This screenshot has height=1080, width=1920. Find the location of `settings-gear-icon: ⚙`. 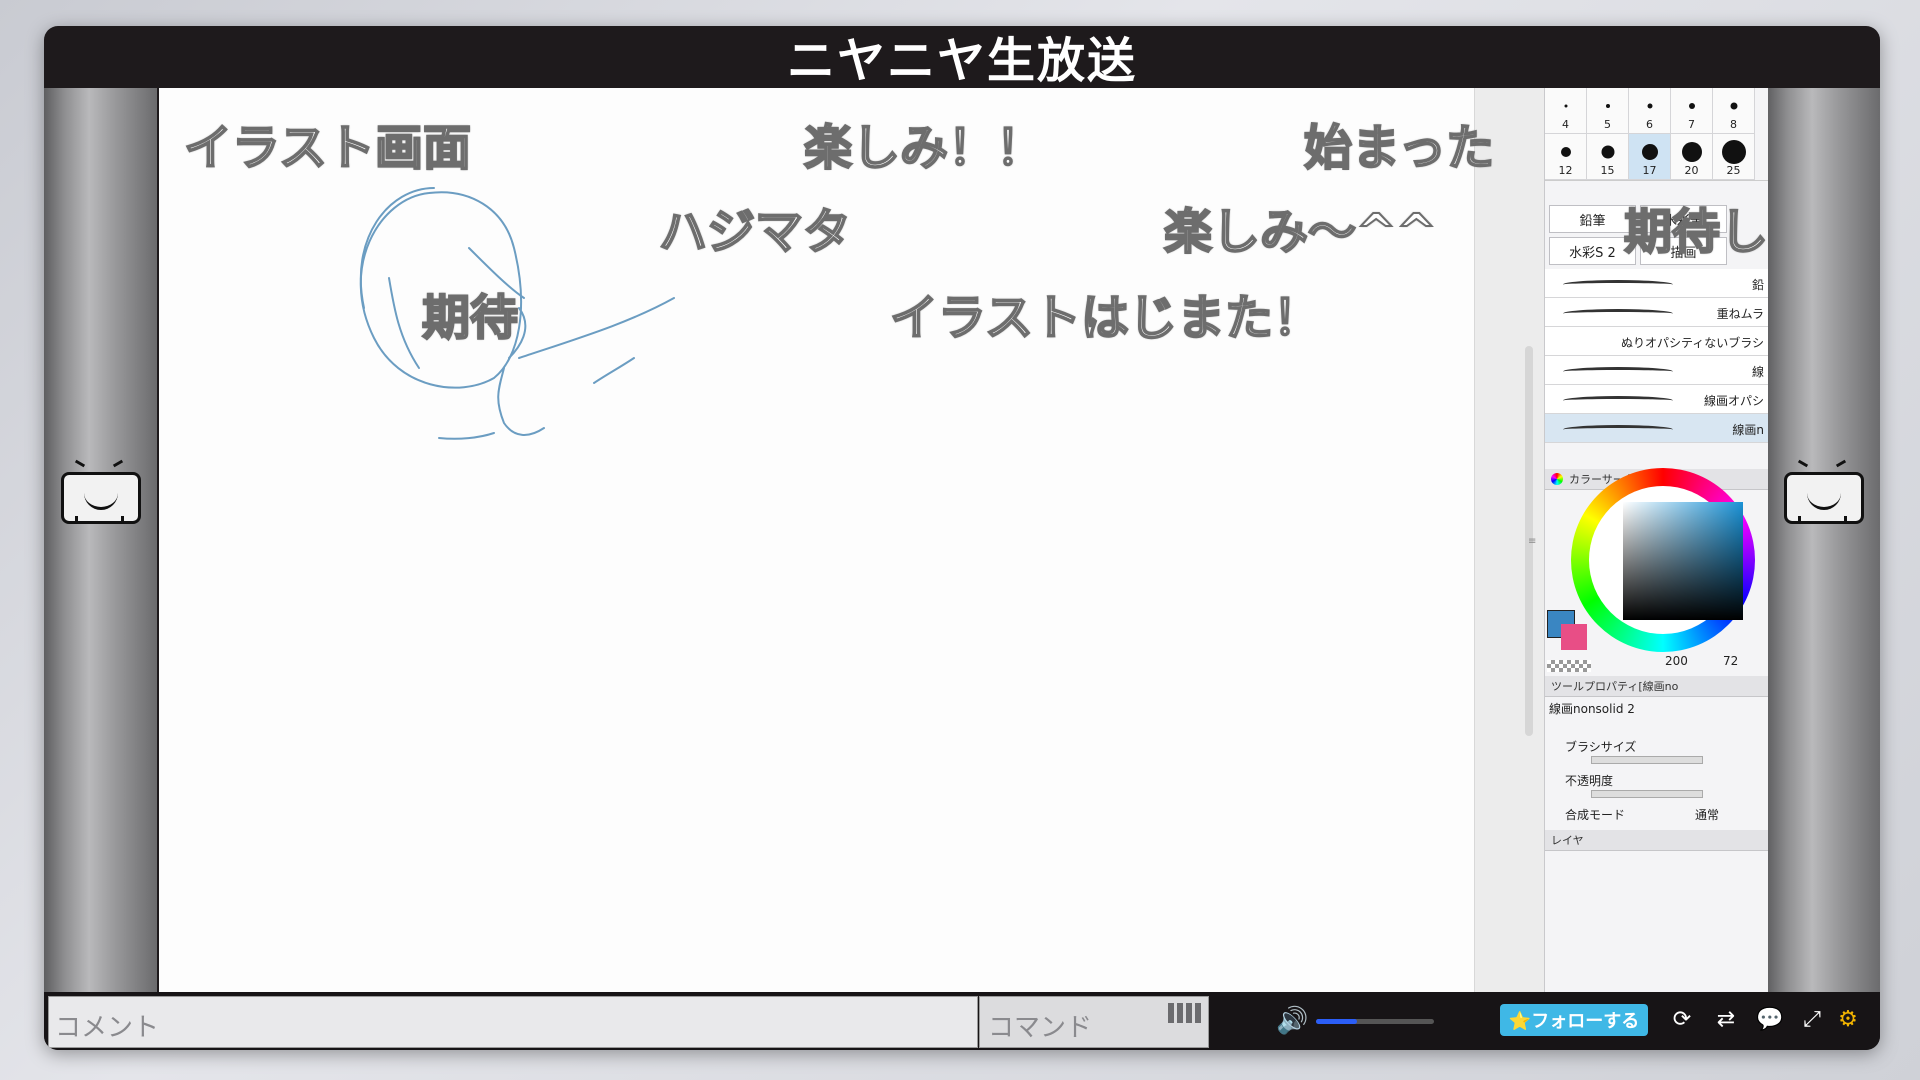

settings-gear-icon: ⚙ is located at coordinates (1848, 1020).